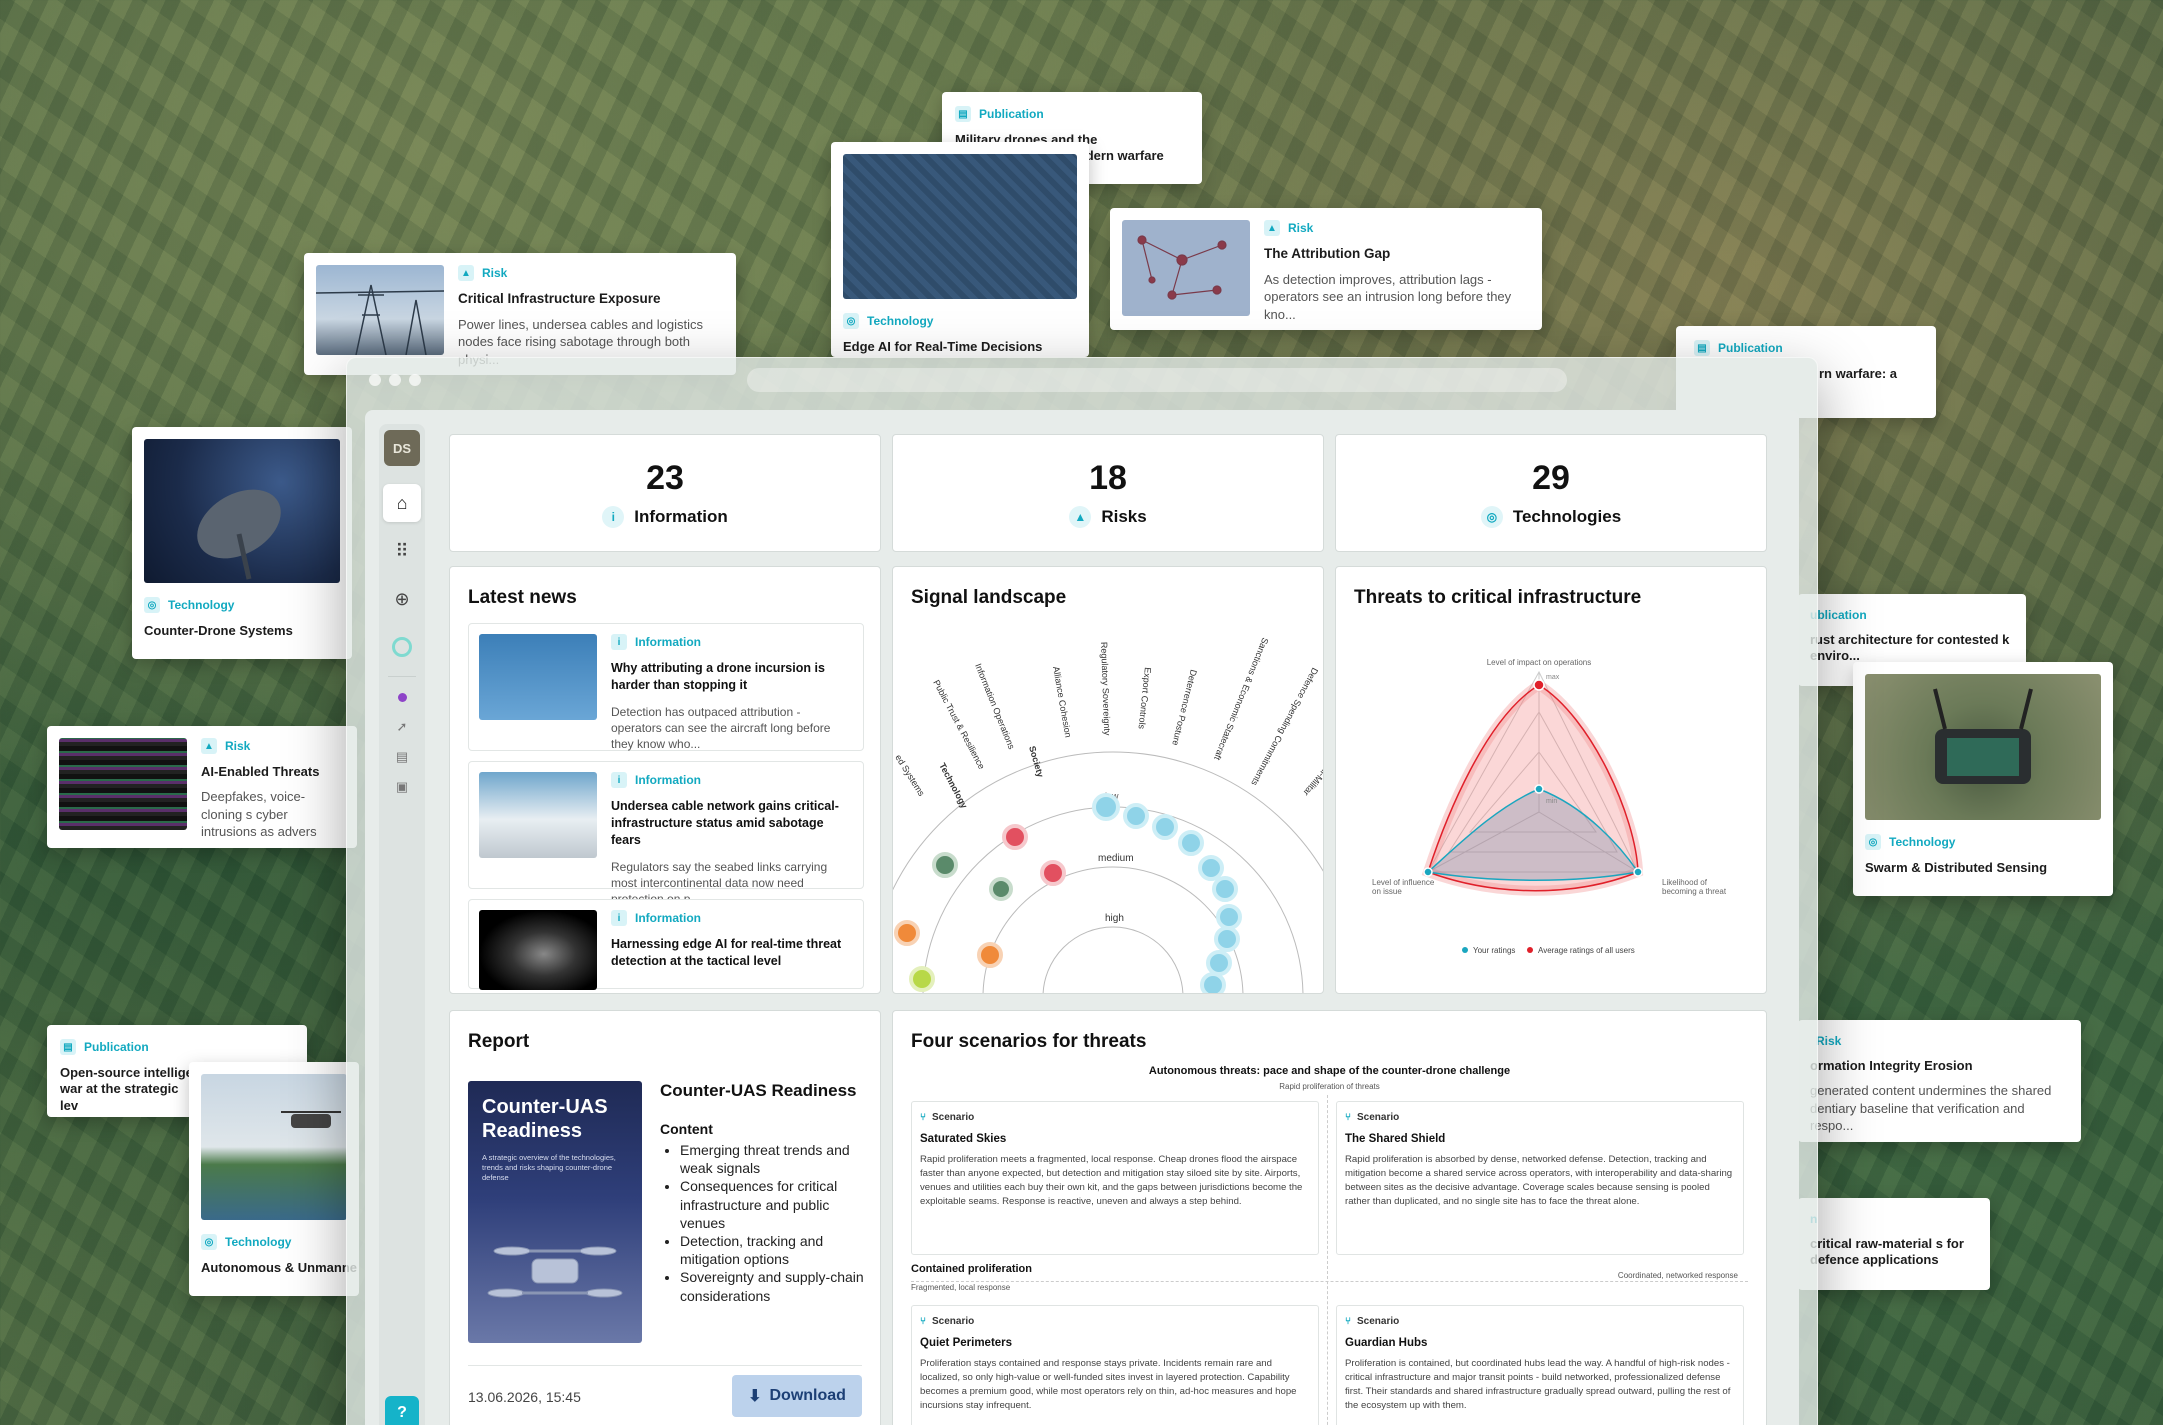 The image size is (2163, 1425). What do you see at coordinates (665, 1365) in the screenshot?
I see `report-divider` at bounding box center [665, 1365].